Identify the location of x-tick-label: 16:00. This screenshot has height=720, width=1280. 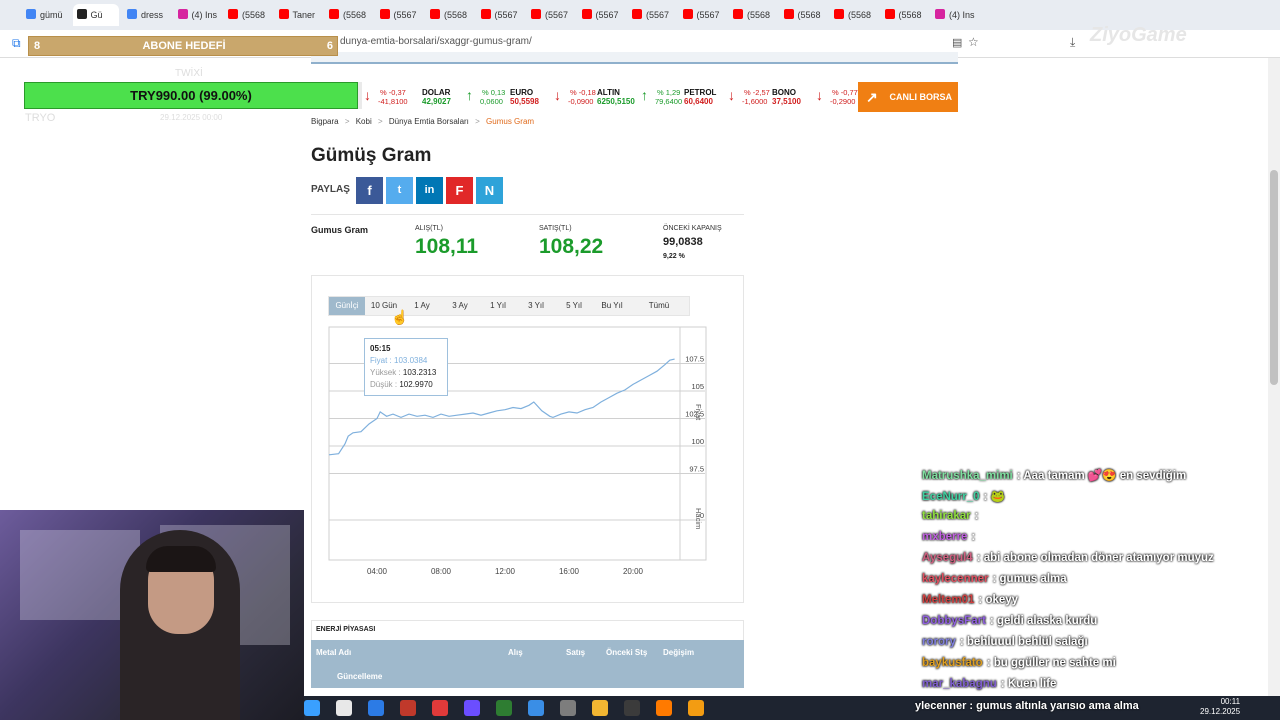
(569, 571).